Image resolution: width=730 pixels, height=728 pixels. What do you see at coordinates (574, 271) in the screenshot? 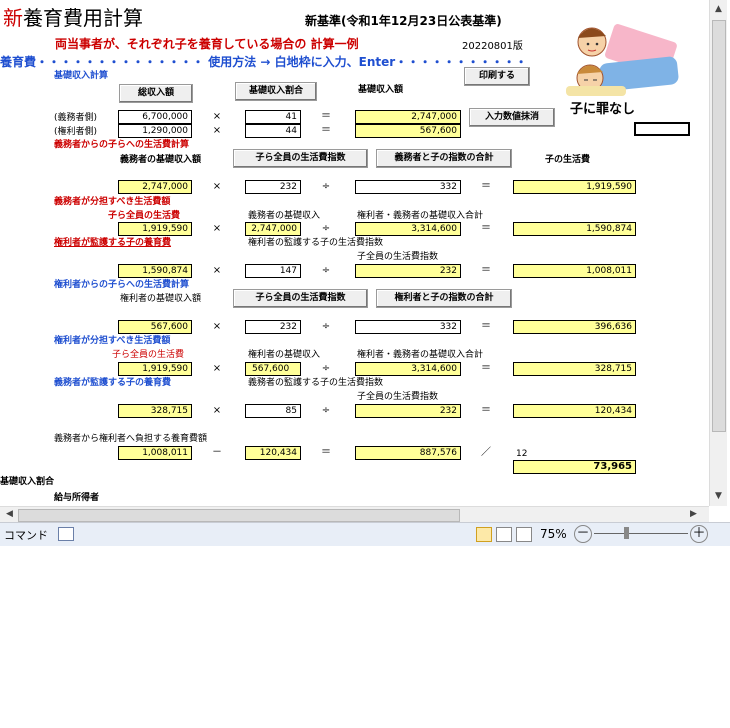
I see `s4-result: 1,008,011` at bounding box center [574, 271].